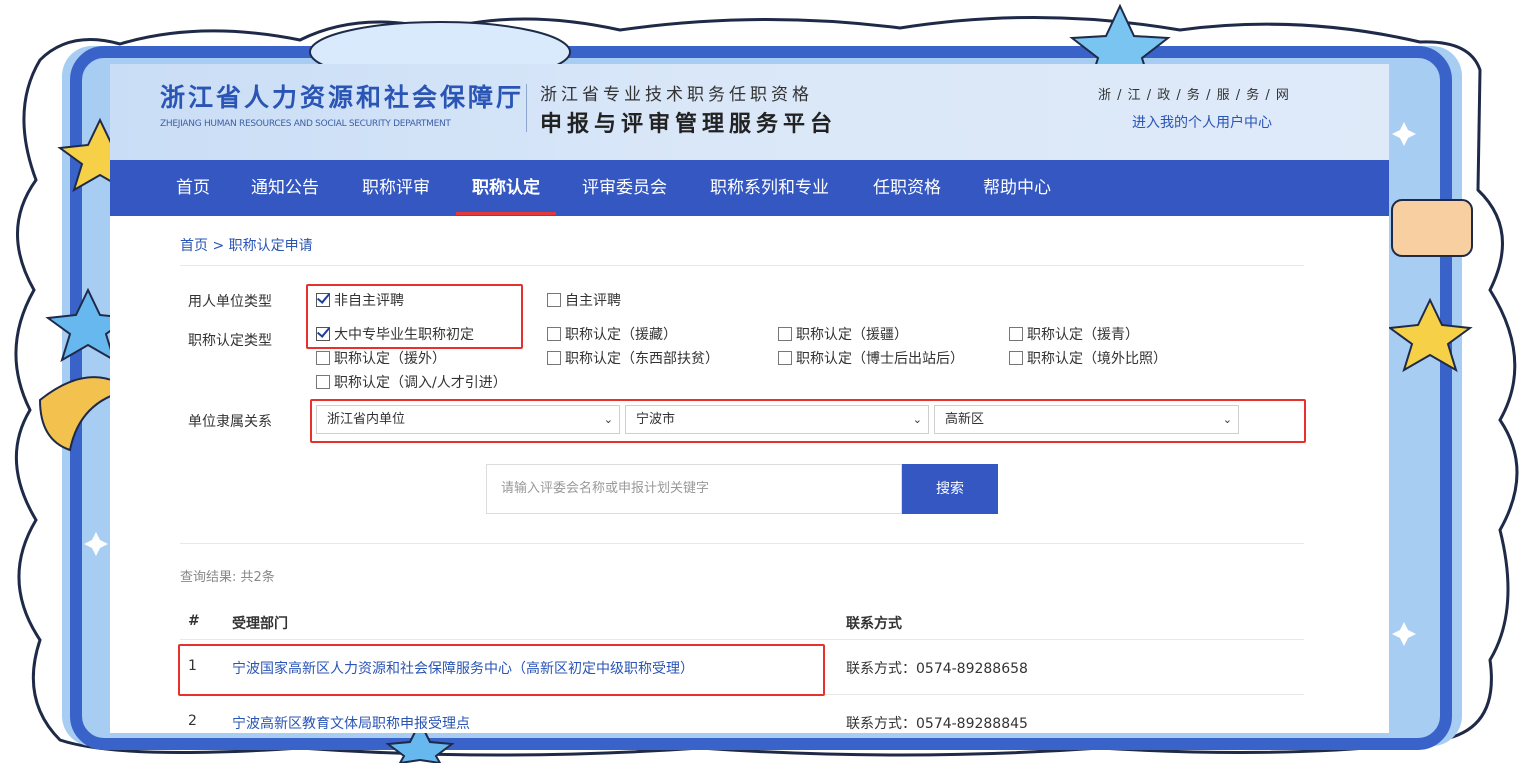 The image size is (1534, 763). I want to click on checkbox-label: 自主评聘, so click(593, 301).